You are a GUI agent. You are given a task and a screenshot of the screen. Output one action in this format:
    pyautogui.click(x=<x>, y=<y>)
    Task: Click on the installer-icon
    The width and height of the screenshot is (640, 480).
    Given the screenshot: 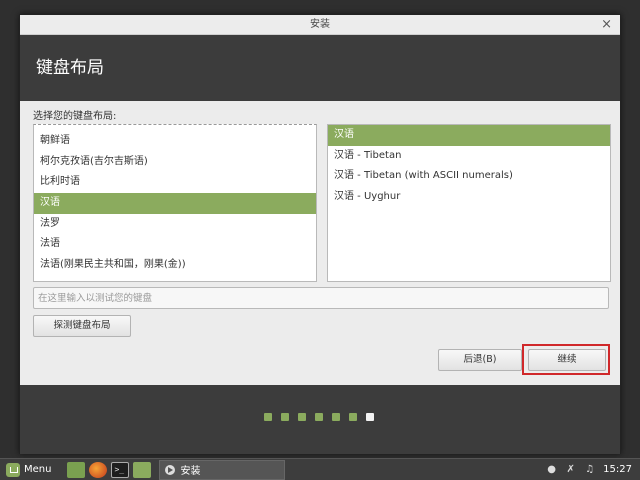 What is the action you would take?
    pyautogui.click(x=170, y=470)
    